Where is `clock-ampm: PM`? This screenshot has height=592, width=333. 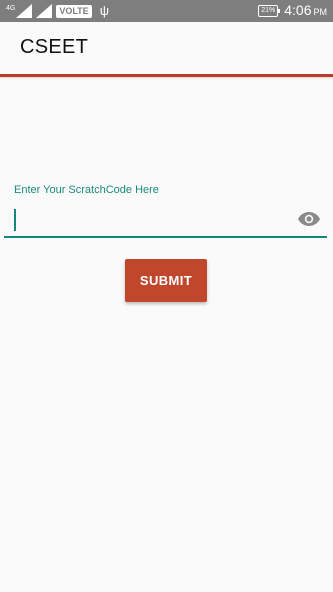
clock-ampm: PM is located at coordinates (320, 12).